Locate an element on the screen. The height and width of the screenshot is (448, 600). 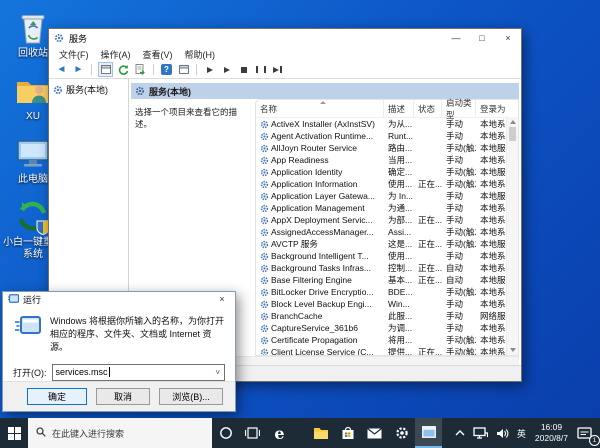
minimize-button: — is located at coordinates (456, 38).